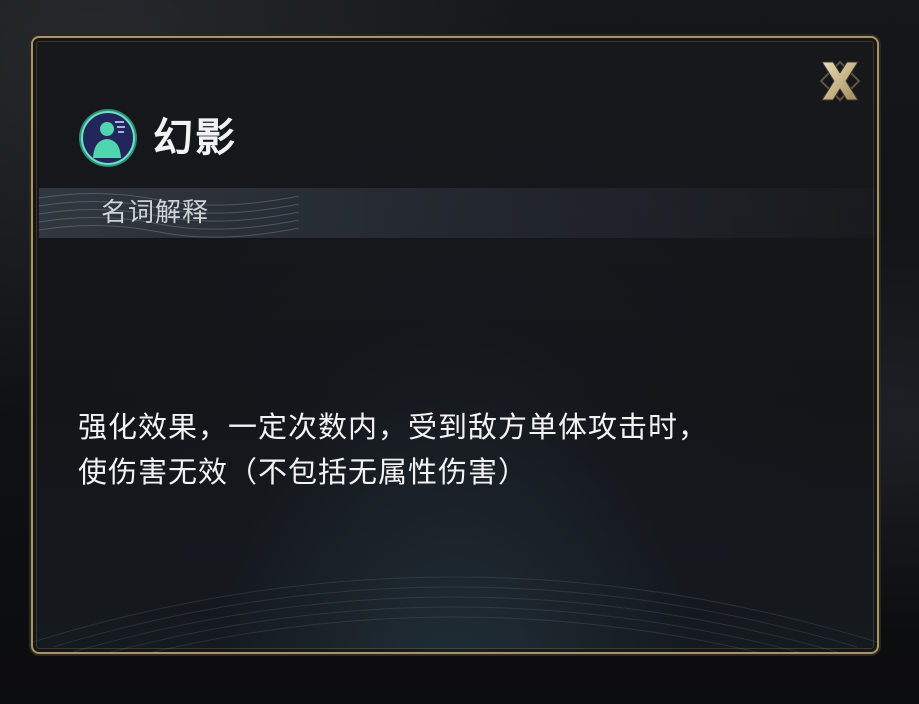 This screenshot has height=704, width=919. I want to click on decorative-wave-pattern, so click(455, 614).